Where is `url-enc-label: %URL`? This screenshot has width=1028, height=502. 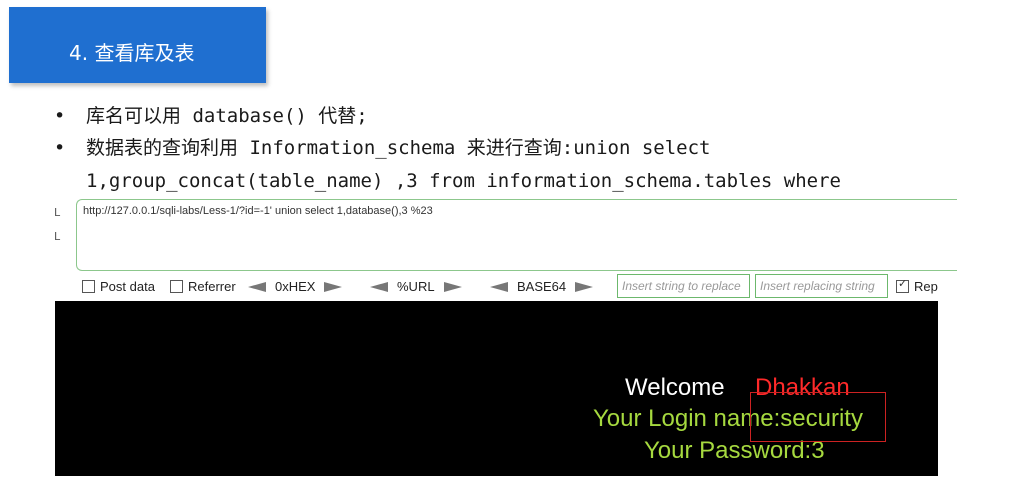 url-enc-label: %URL is located at coordinates (416, 286).